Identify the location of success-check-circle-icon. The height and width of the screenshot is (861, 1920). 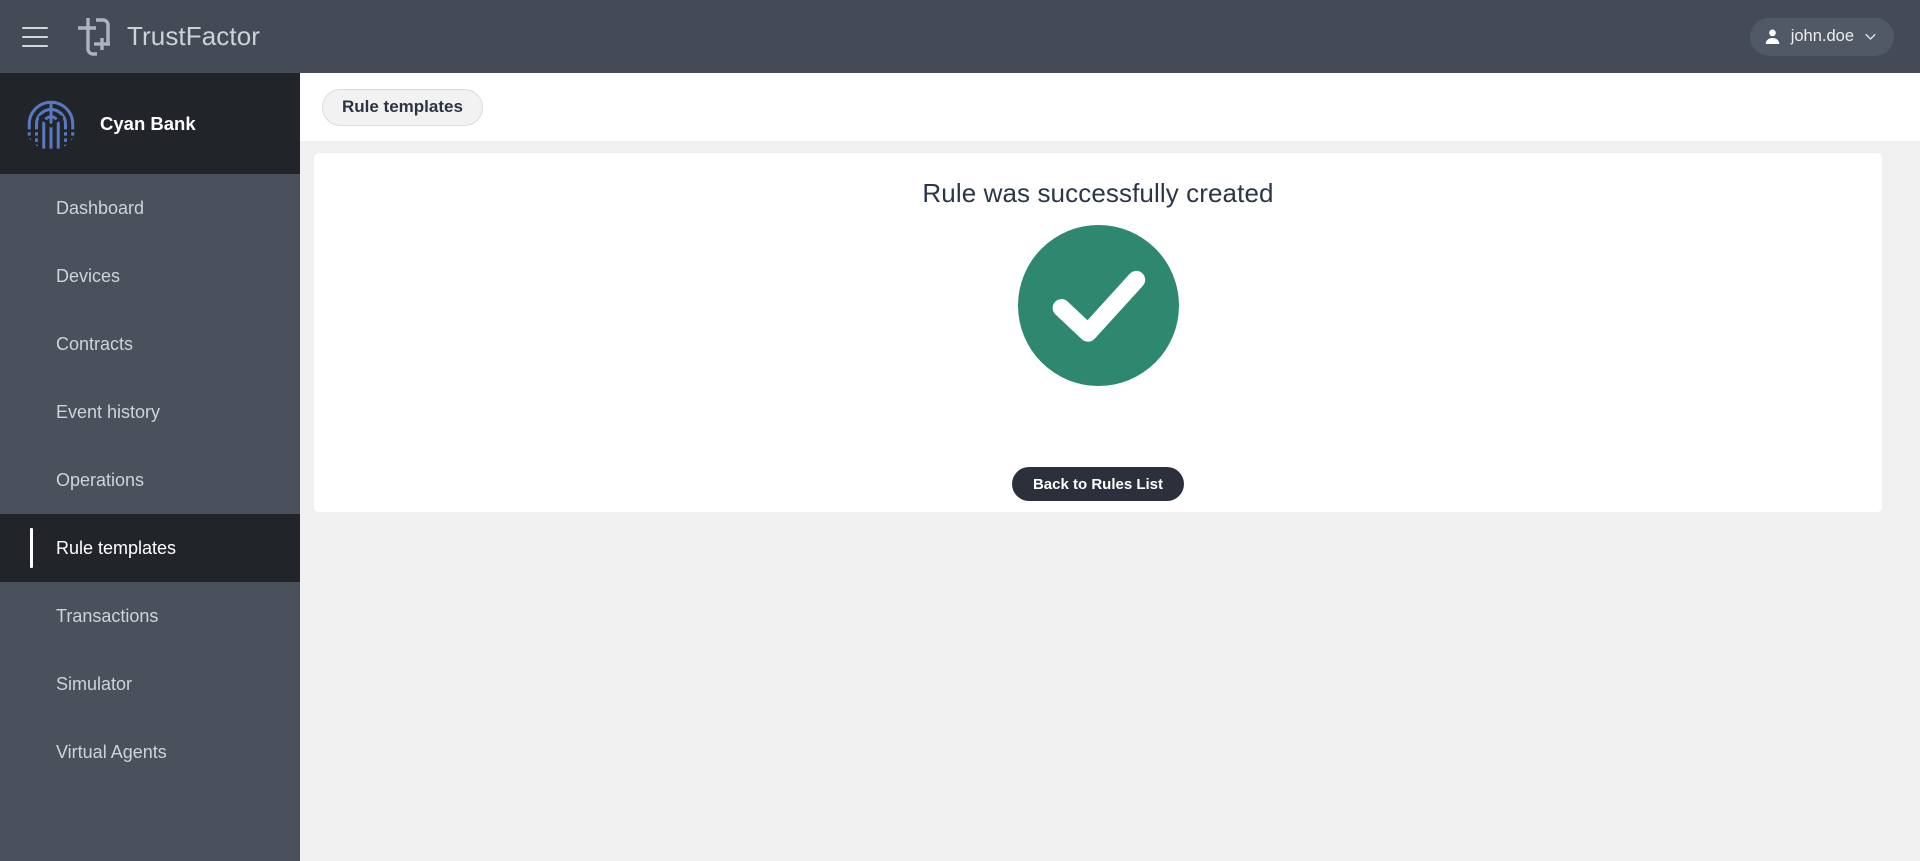
(1098, 305).